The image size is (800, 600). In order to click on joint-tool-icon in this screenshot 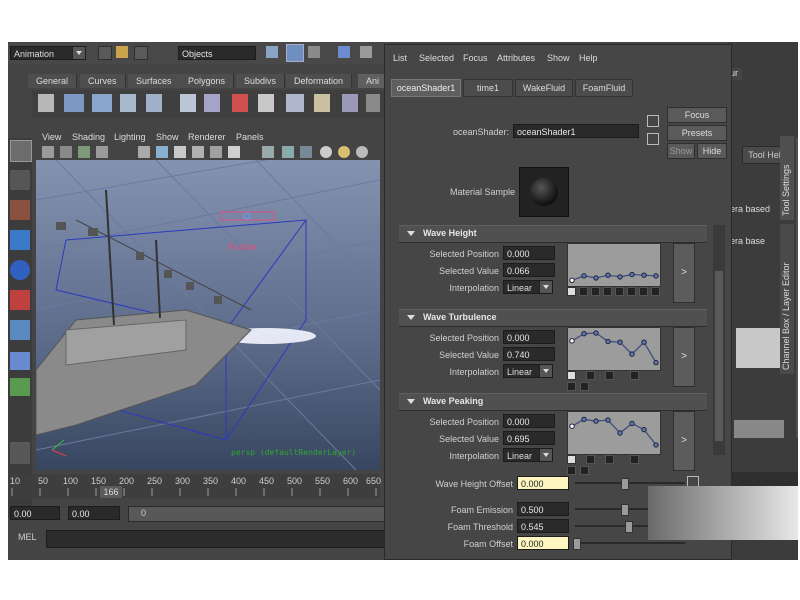, I will do `click(188, 103)`.